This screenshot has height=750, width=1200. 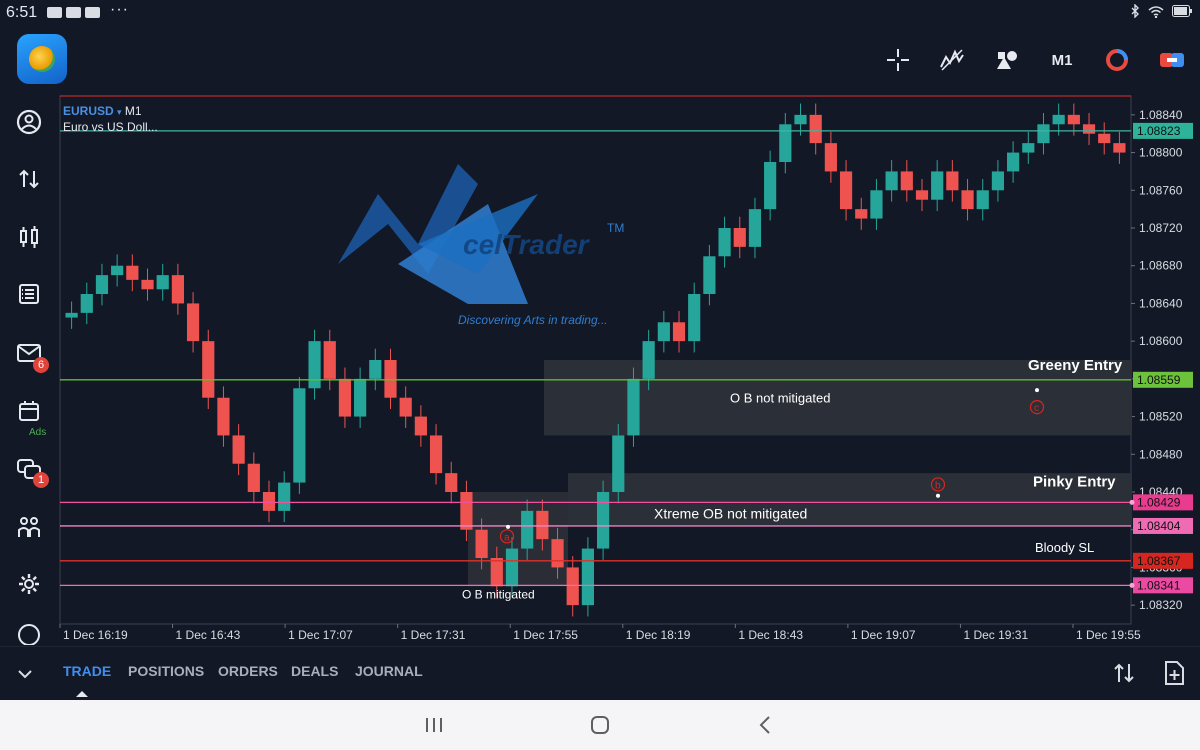 What do you see at coordinates (1161, 454) in the screenshot?
I see `price-tick-label: 1.08480` at bounding box center [1161, 454].